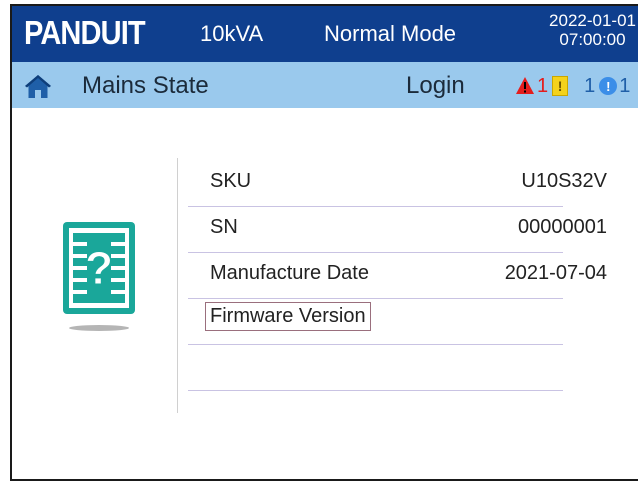 Image resolution: width=638 pixels, height=481 pixels. What do you see at coordinates (375, 321) in the screenshot?
I see `info-row-firmware-version: Firmware Version` at bounding box center [375, 321].